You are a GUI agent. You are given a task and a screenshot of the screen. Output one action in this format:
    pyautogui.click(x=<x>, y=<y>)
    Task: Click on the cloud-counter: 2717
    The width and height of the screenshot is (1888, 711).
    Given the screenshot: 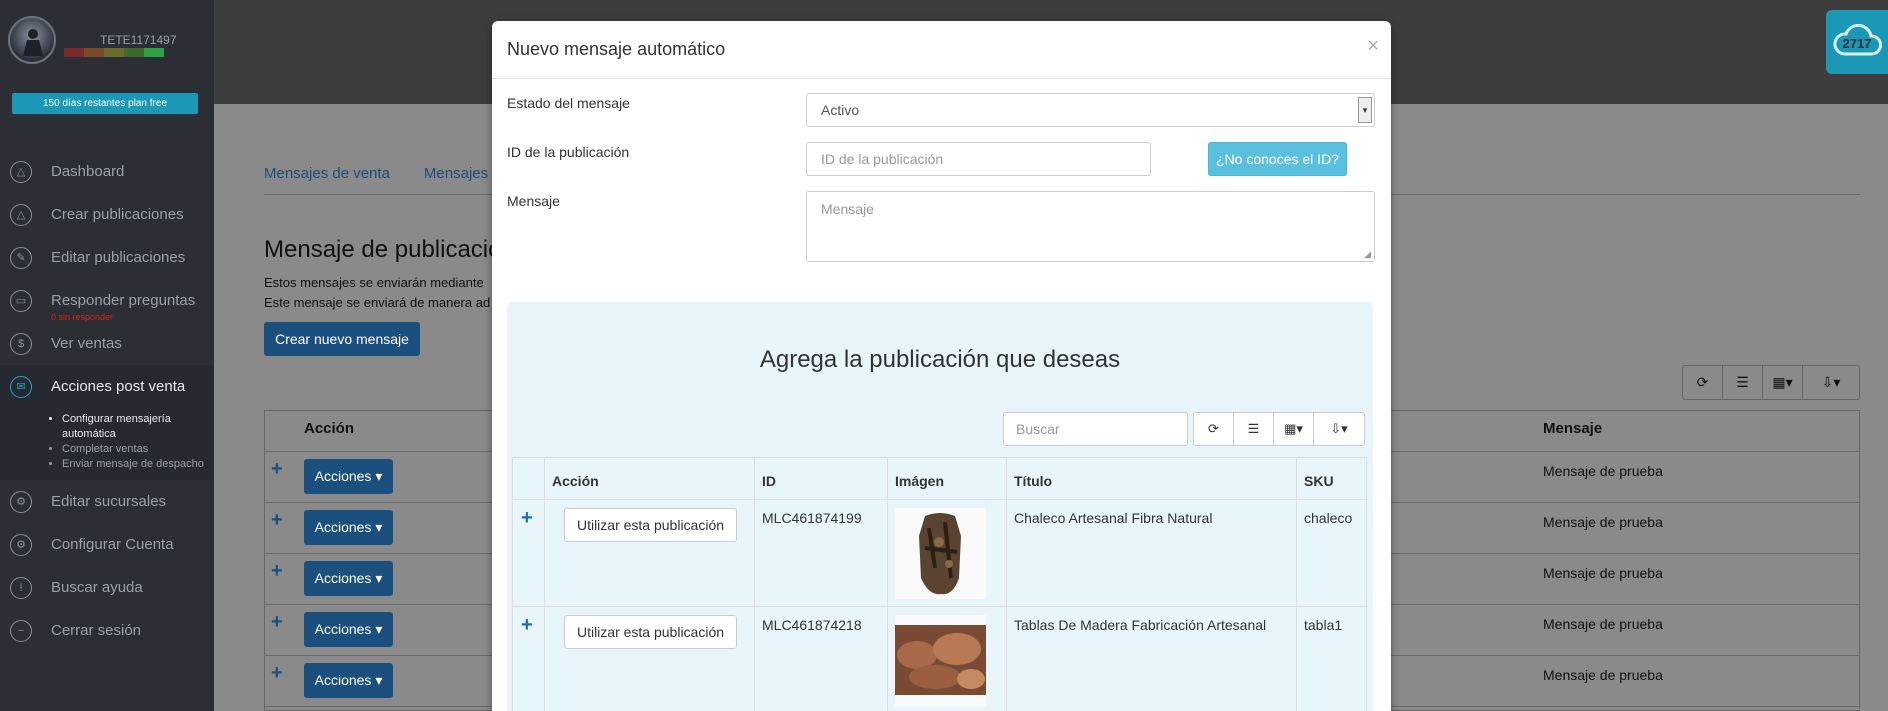 What is the action you would take?
    pyautogui.click(x=1857, y=42)
    